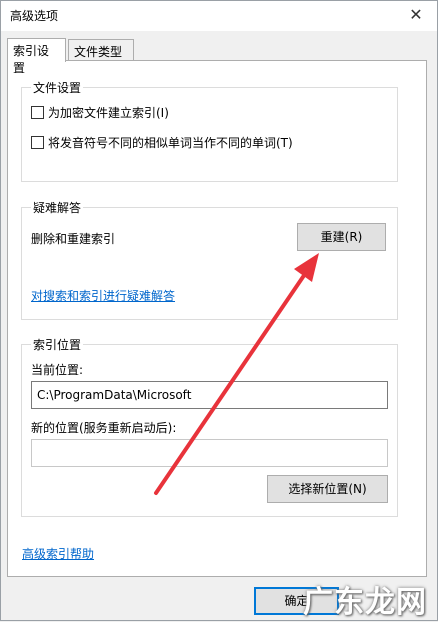 The width and height of the screenshot is (438, 622). I want to click on diacritics-option: 将发音符号不同的相似单词当作不同的单词(T), so click(162, 142).